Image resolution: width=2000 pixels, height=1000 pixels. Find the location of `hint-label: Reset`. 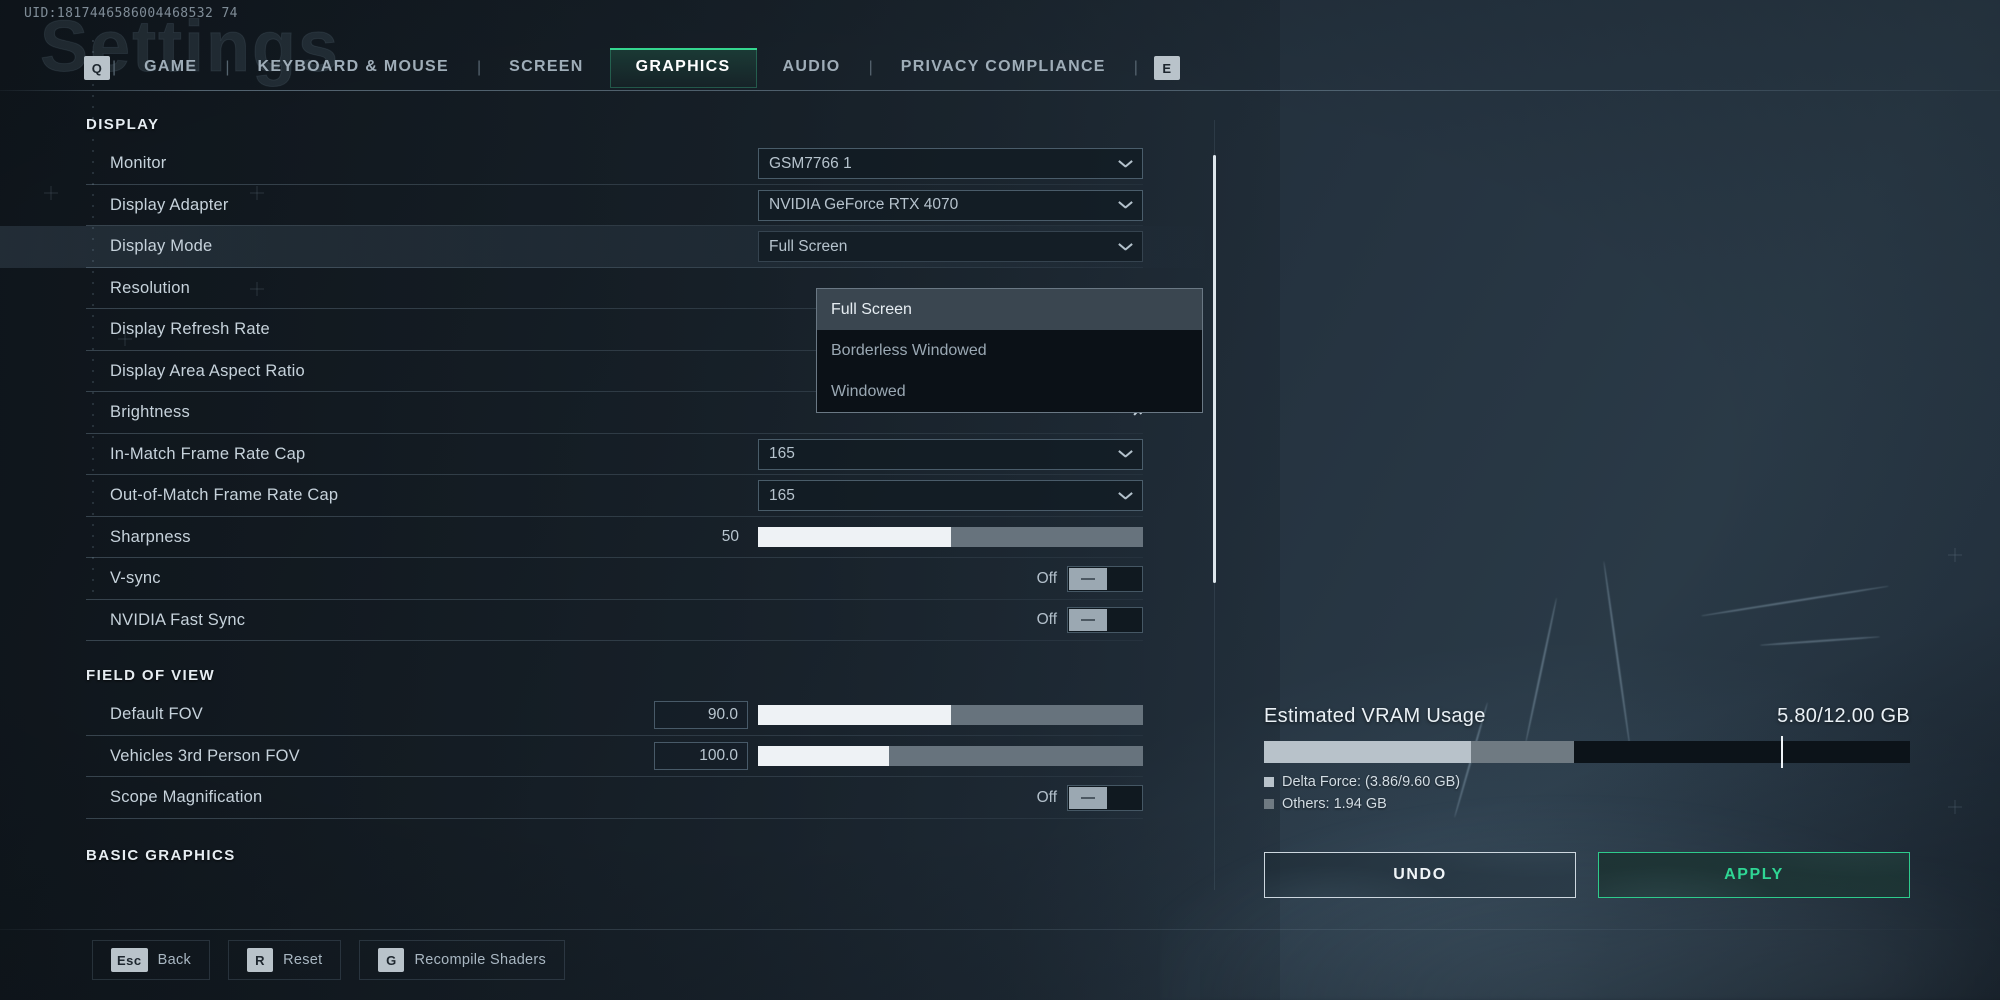

hint-label: Reset is located at coordinates (303, 960).